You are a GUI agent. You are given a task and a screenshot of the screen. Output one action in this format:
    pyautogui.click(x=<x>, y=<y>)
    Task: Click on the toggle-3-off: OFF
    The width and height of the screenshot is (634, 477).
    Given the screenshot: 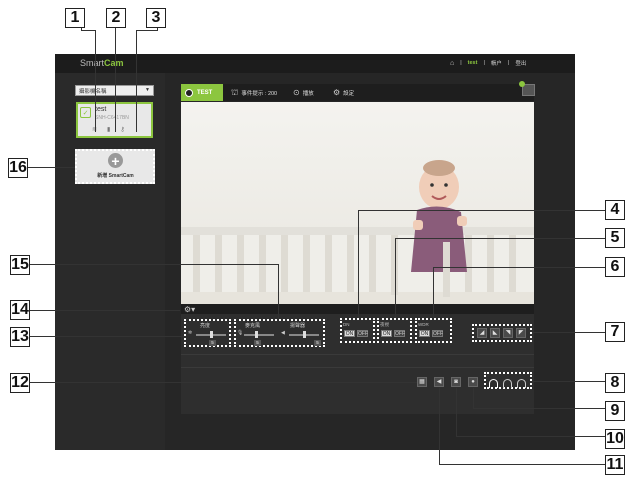 What is the action you would take?
    pyautogui.click(x=437, y=333)
    